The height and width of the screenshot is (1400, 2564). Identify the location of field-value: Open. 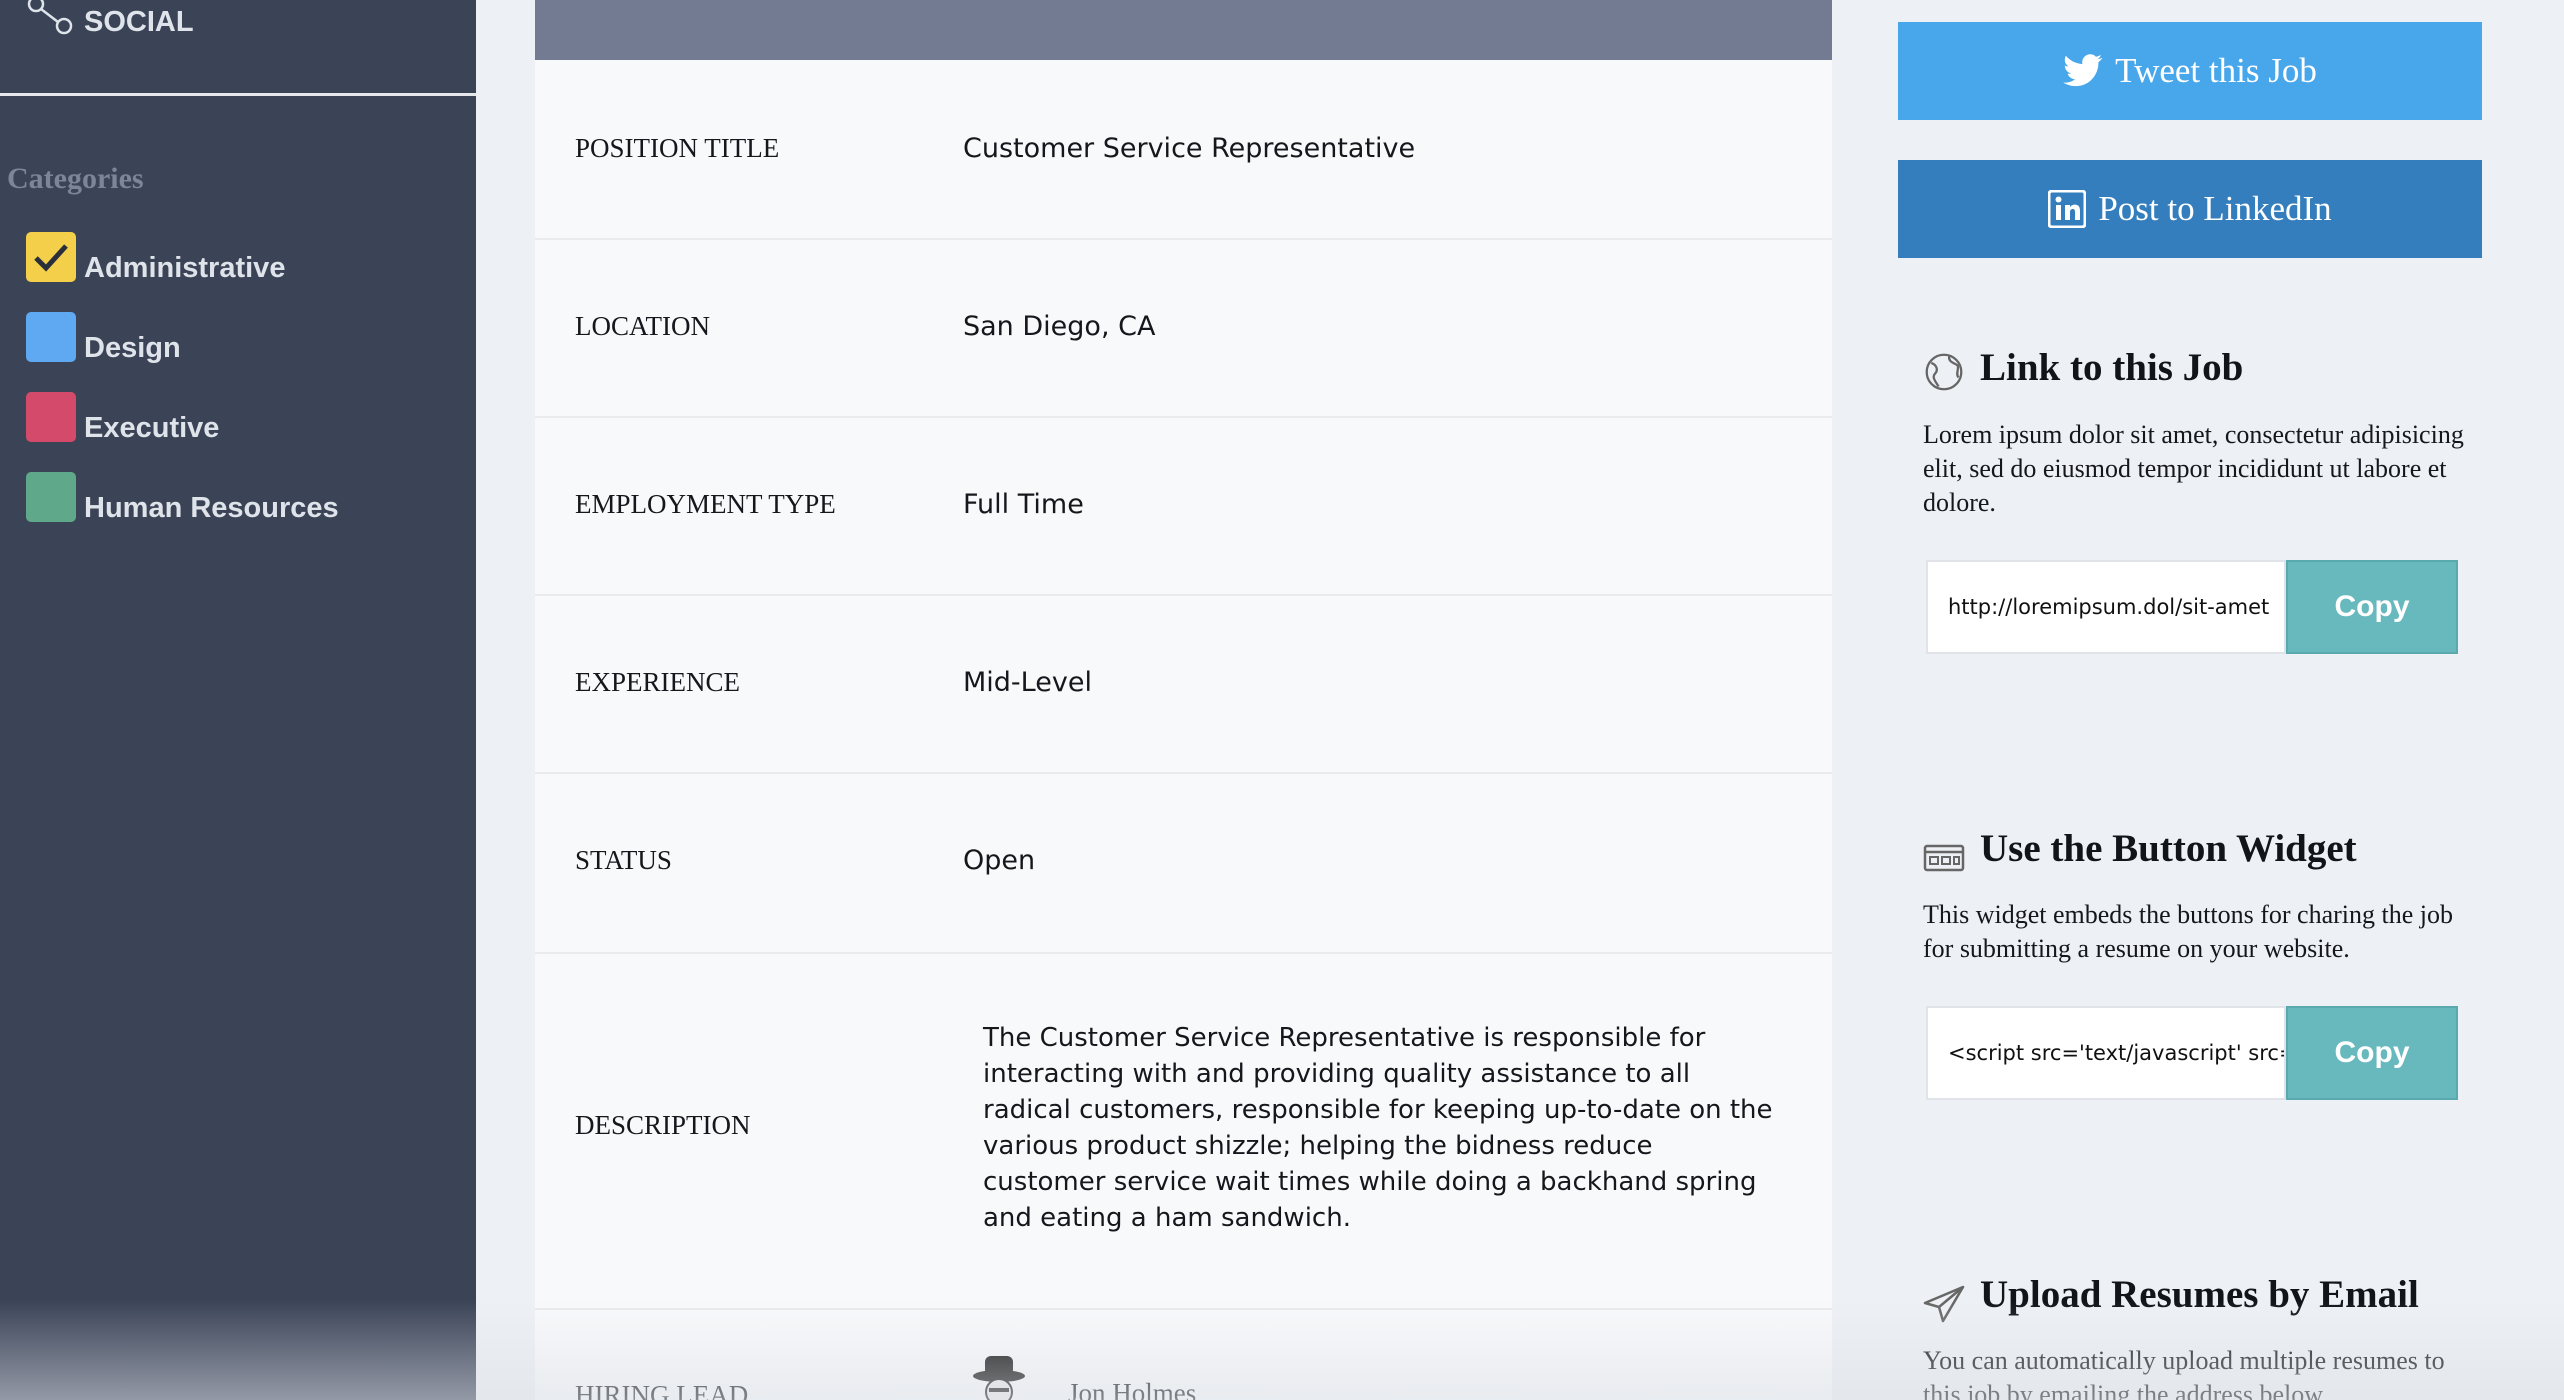
(999, 860).